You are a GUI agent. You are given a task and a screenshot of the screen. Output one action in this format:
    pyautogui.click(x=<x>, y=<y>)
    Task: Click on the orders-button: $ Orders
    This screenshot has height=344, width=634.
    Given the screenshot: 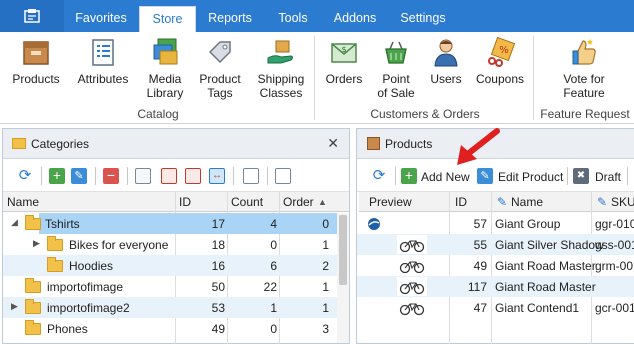 What is the action you would take?
    pyautogui.click(x=344, y=61)
    